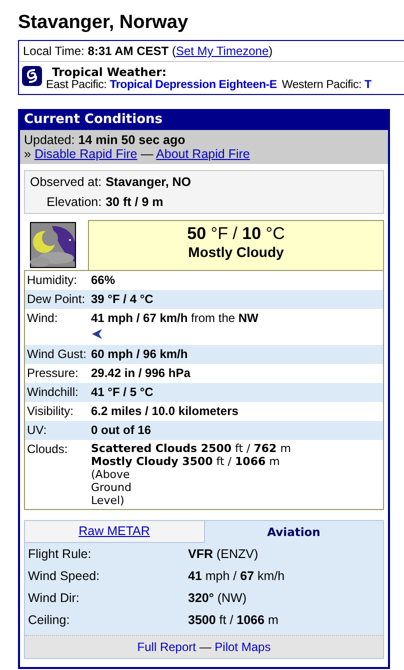 This screenshot has height=670, width=404. What do you see at coordinates (37, 430) in the screenshot?
I see `row-label: UV:` at bounding box center [37, 430].